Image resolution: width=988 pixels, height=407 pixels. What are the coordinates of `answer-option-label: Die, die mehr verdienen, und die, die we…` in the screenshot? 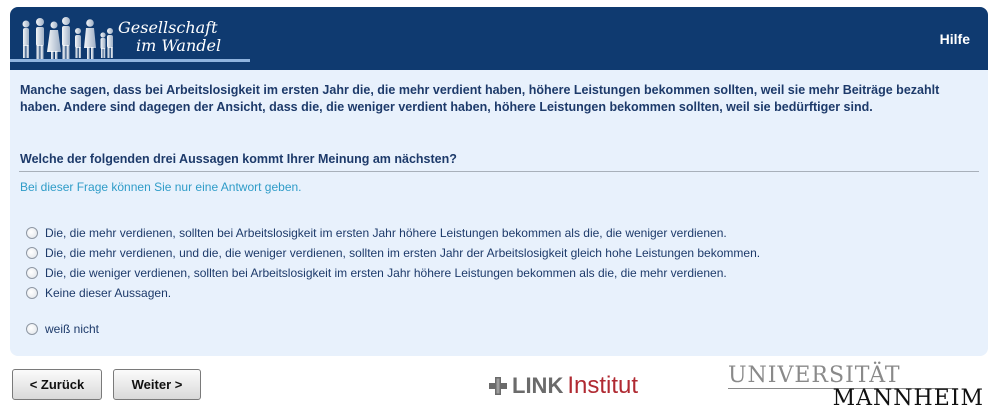 It's located at (403, 253).